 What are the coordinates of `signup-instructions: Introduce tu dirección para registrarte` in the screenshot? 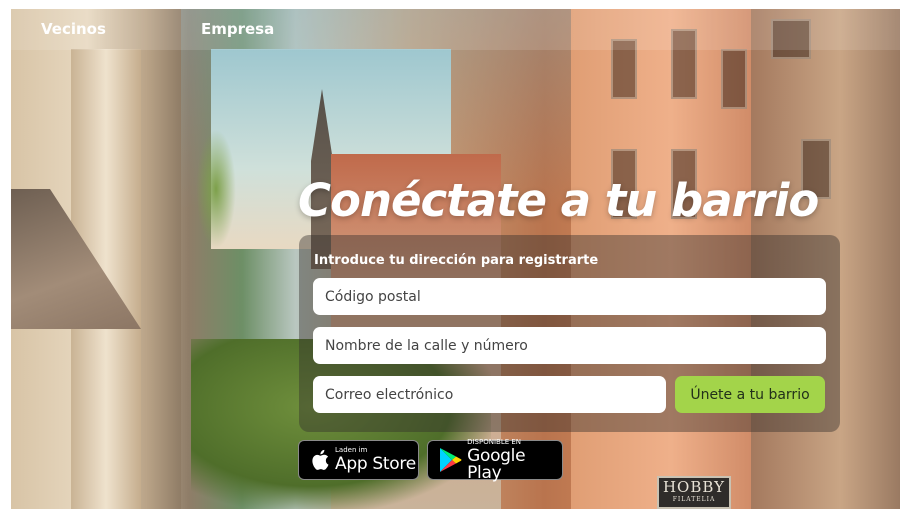 It's located at (456, 260).